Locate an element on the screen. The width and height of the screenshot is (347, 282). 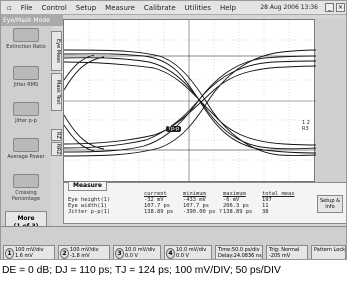
timebase-button: Time:50.0 ps/div Delay:24.0836 ns is located at coordinates (239, 252).